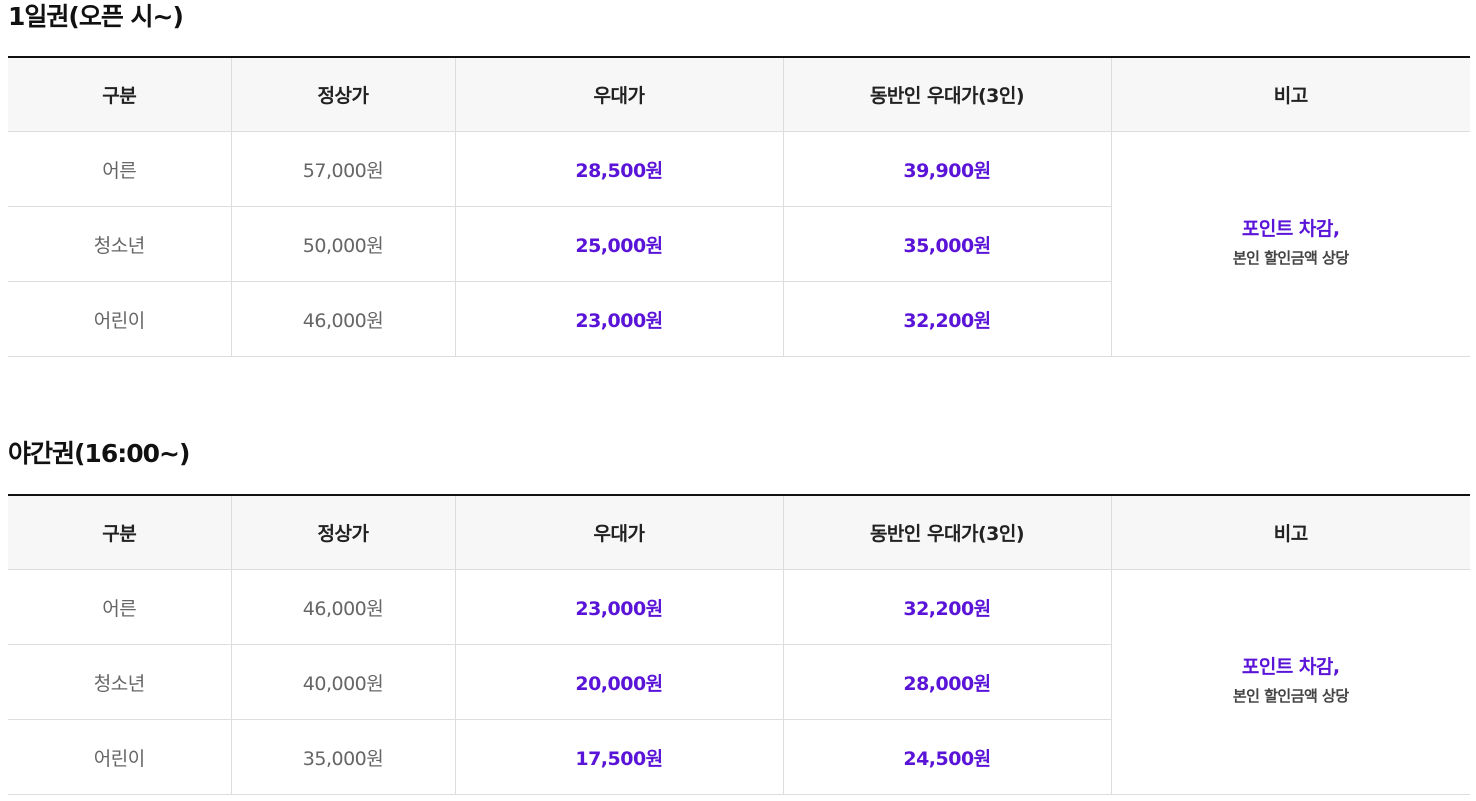 This screenshot has width=1476, height=801. I want to click on regular-price-cell: 35,000원, so click(342, 757).